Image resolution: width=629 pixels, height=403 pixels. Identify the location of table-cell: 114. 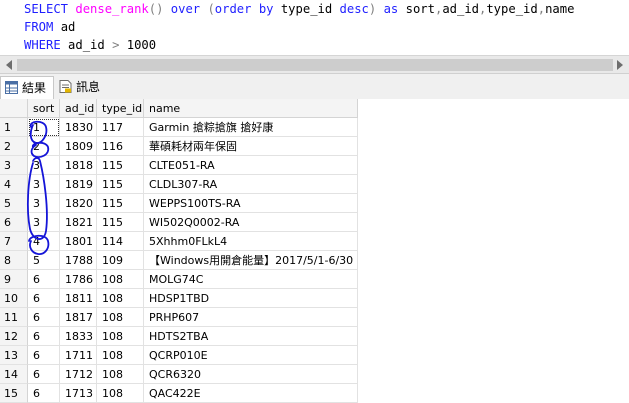
(120, 241).